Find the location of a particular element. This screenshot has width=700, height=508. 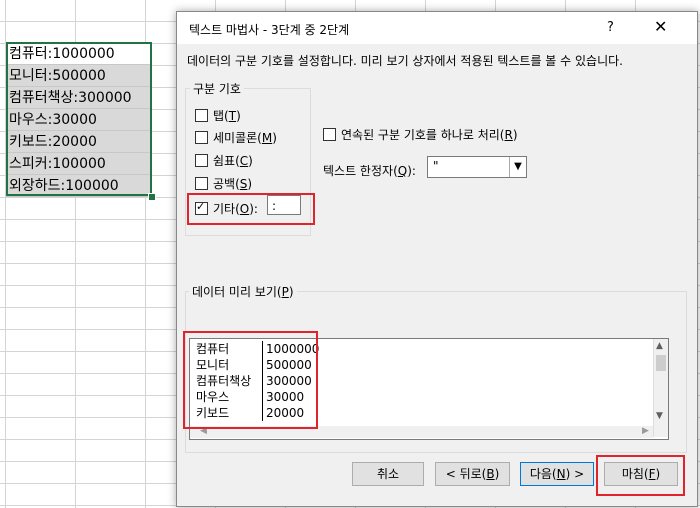

preview-vertical-scrollbar: ▲ ▼ is located at coordinates (660, 388).